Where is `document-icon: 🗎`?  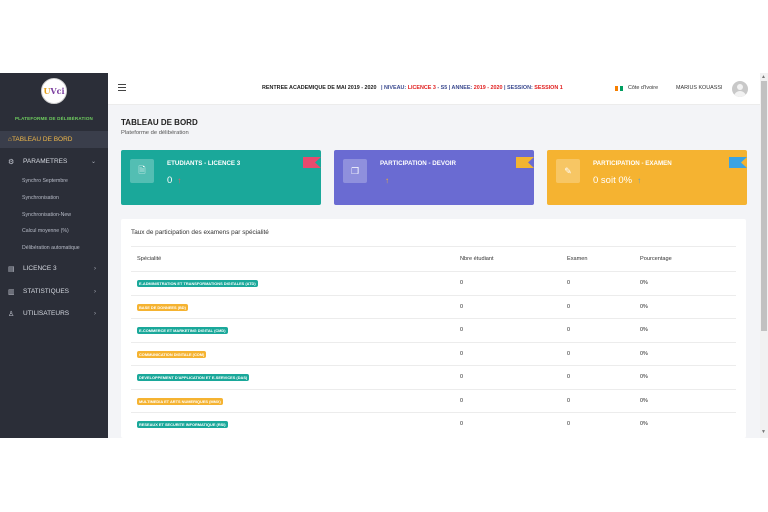 document-icon: 🗎 is located at coordinates (142, 171).